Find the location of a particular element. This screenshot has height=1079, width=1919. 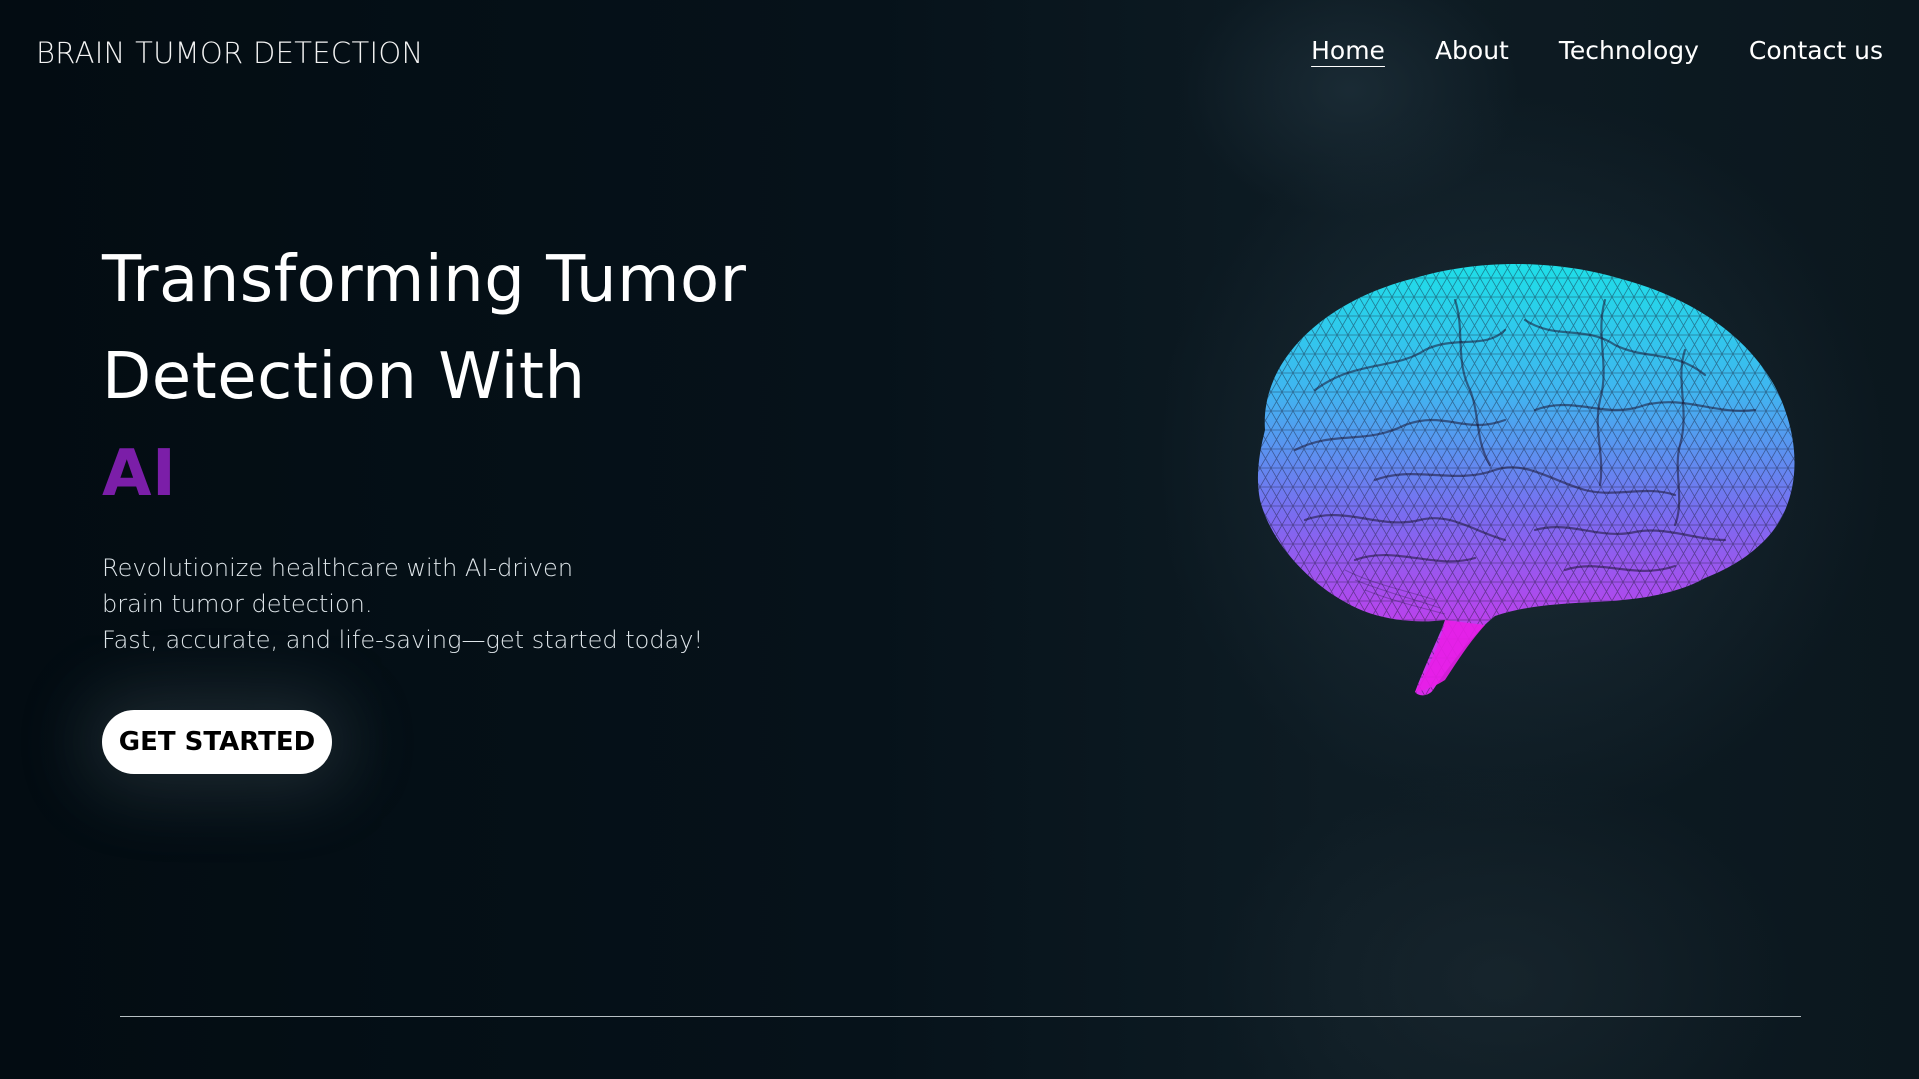

nav-contact: Contact us is located at coordinates (1816, 50).